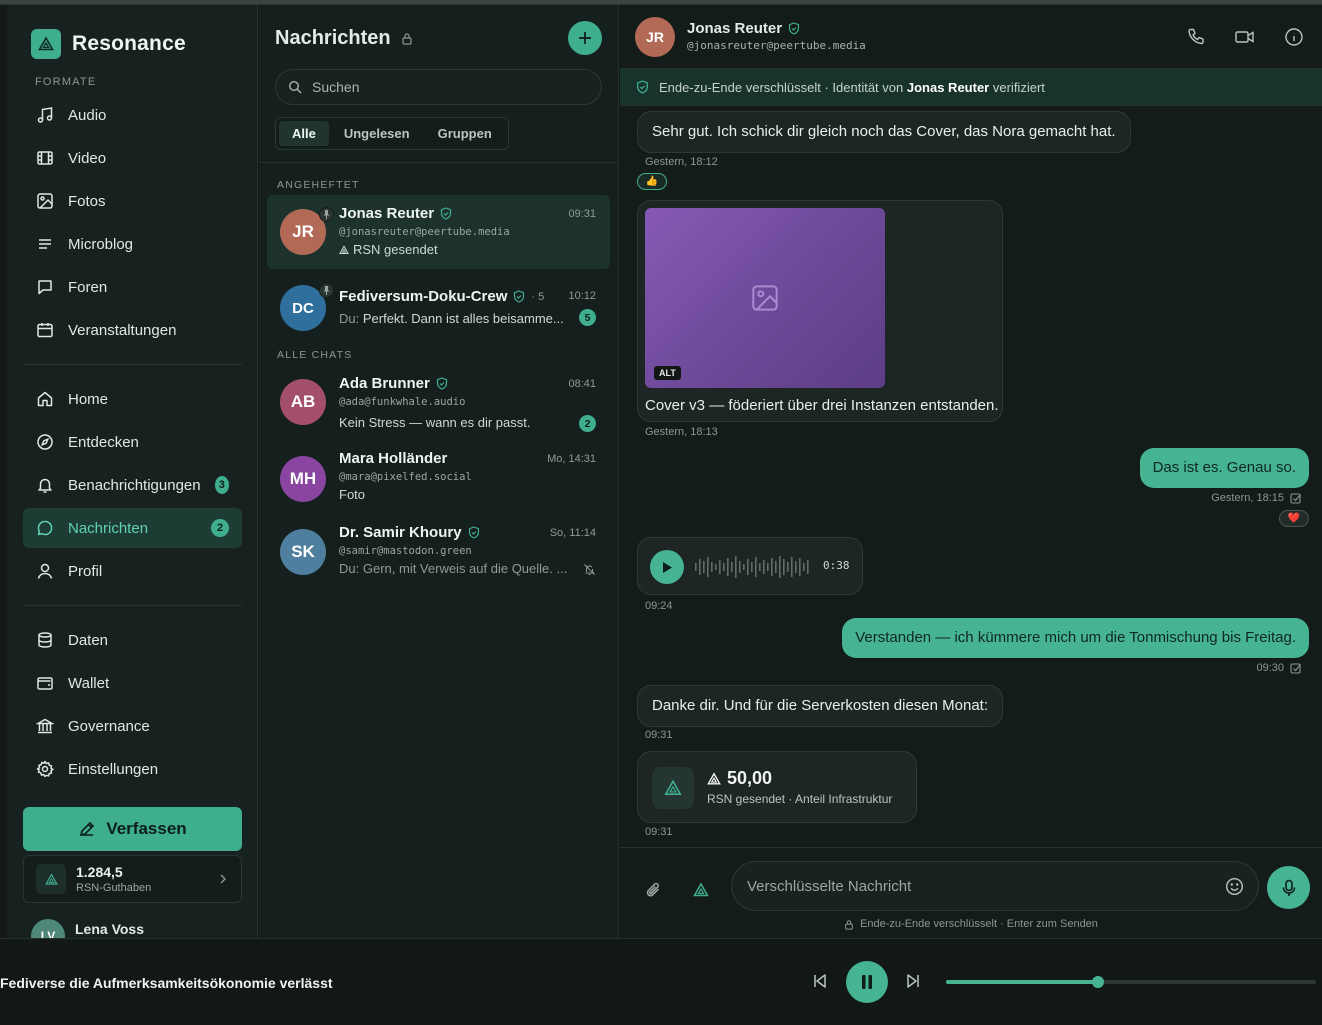 The width and height of the screenshot is (1322, 1025). What do you see at coordinates (384, 383) in the screenshot?
I see `conversation-name-text: Ada Brunner` at bounding box center [384, 383].